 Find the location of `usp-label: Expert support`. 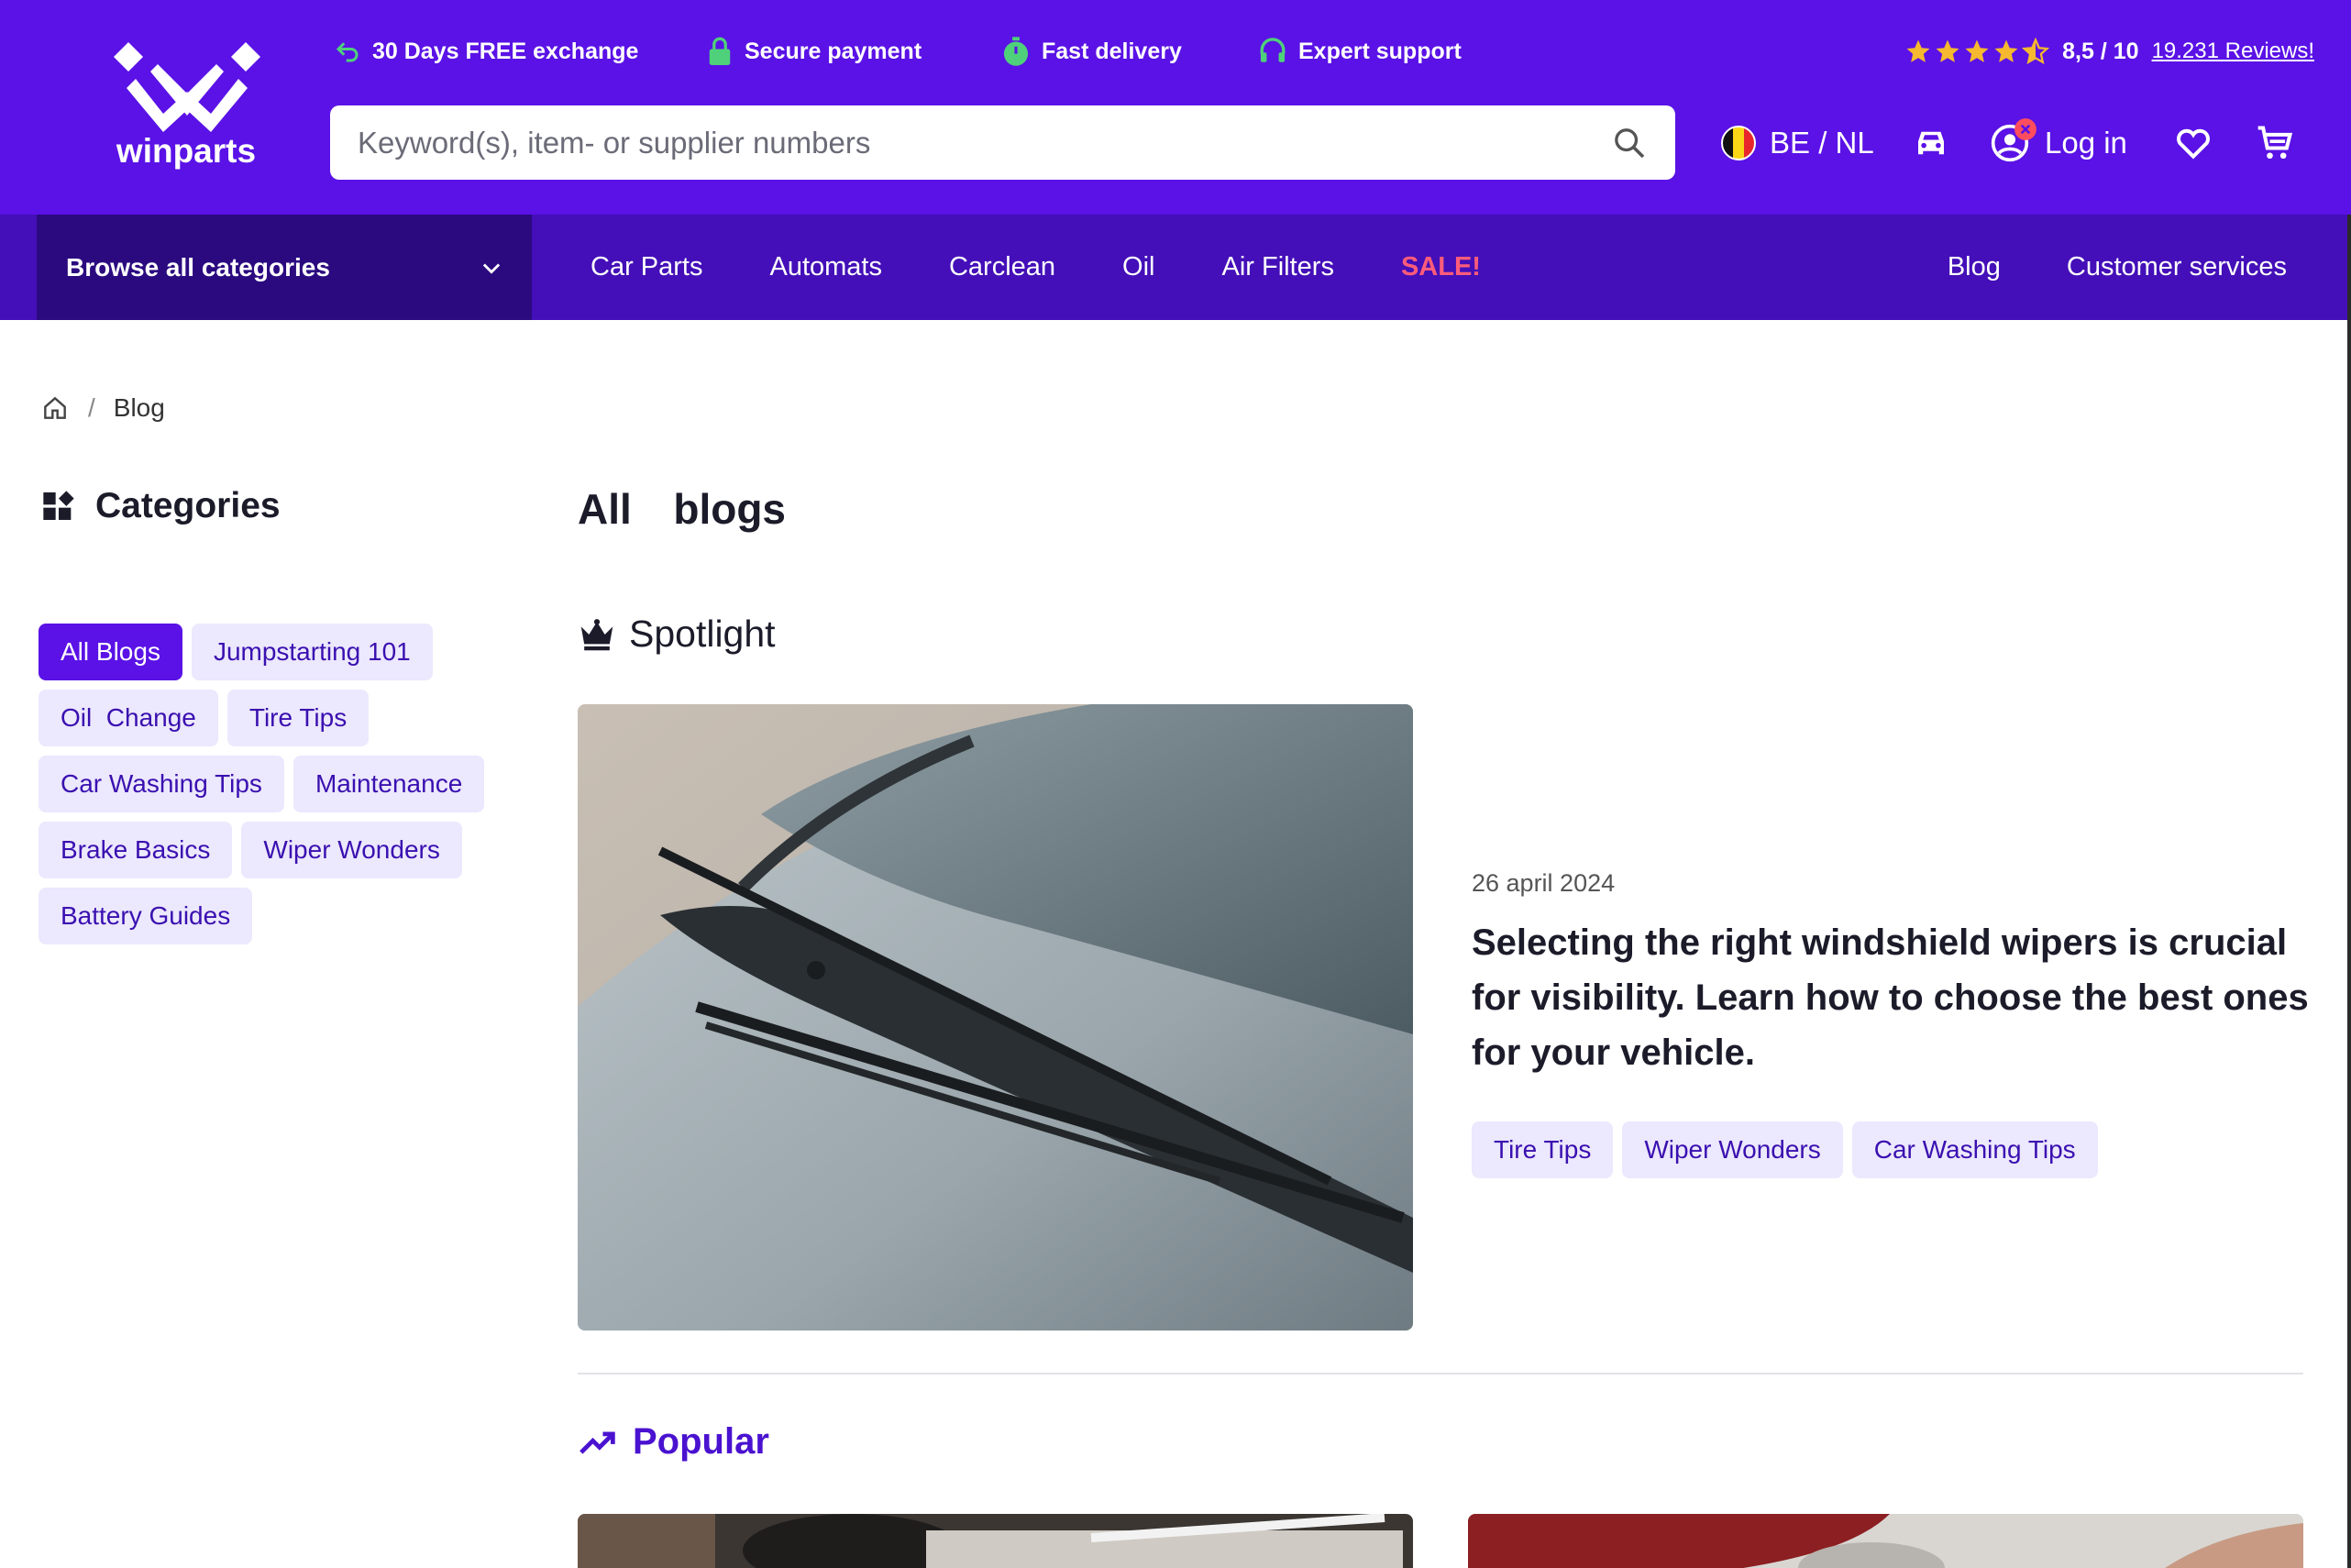

usp-label: Expert support is located at coordinates (1380, 51).